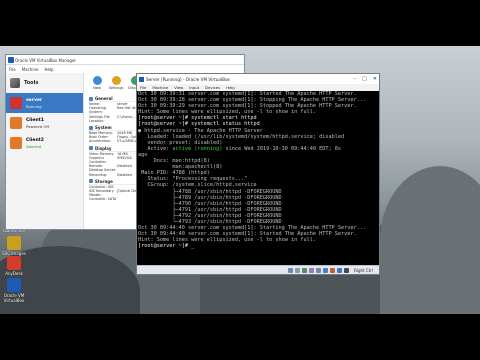 Image resolution: width=480 pixels, height=360 pixels. What do you see at coordinates (340, 270) in the screenshot?
I see `cpu-icon` at bounding box center [340, 270].